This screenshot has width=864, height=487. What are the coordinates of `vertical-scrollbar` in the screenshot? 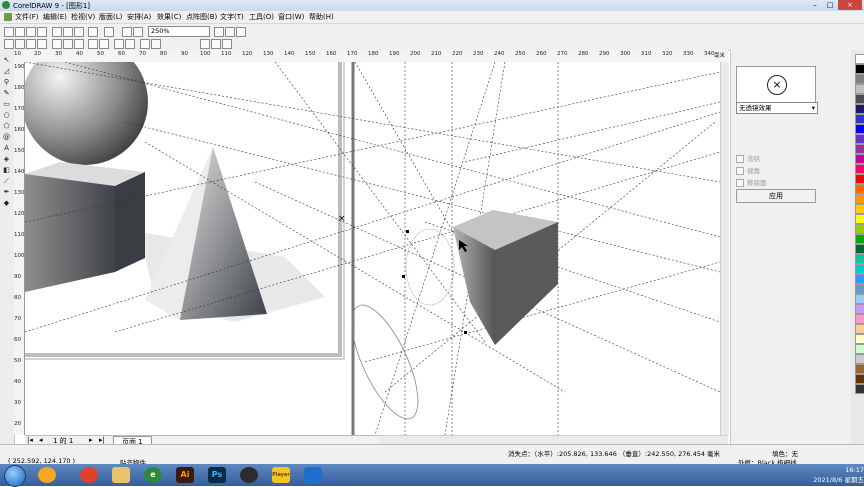 It's located at (724, 248).